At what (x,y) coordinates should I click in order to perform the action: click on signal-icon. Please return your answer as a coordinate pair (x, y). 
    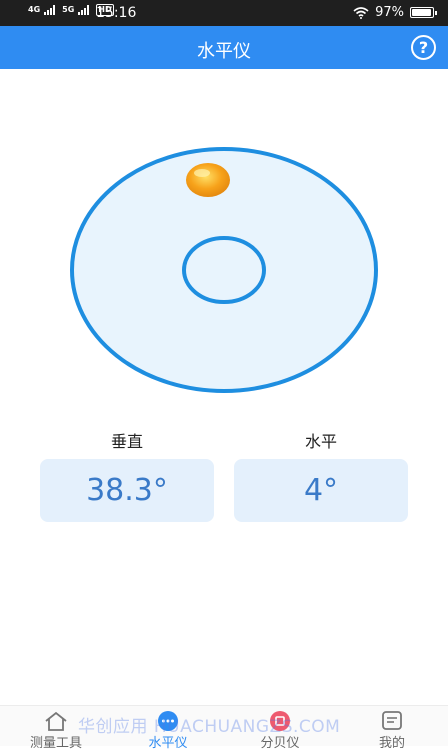
    Looking at the image, I should click on (50, 10).